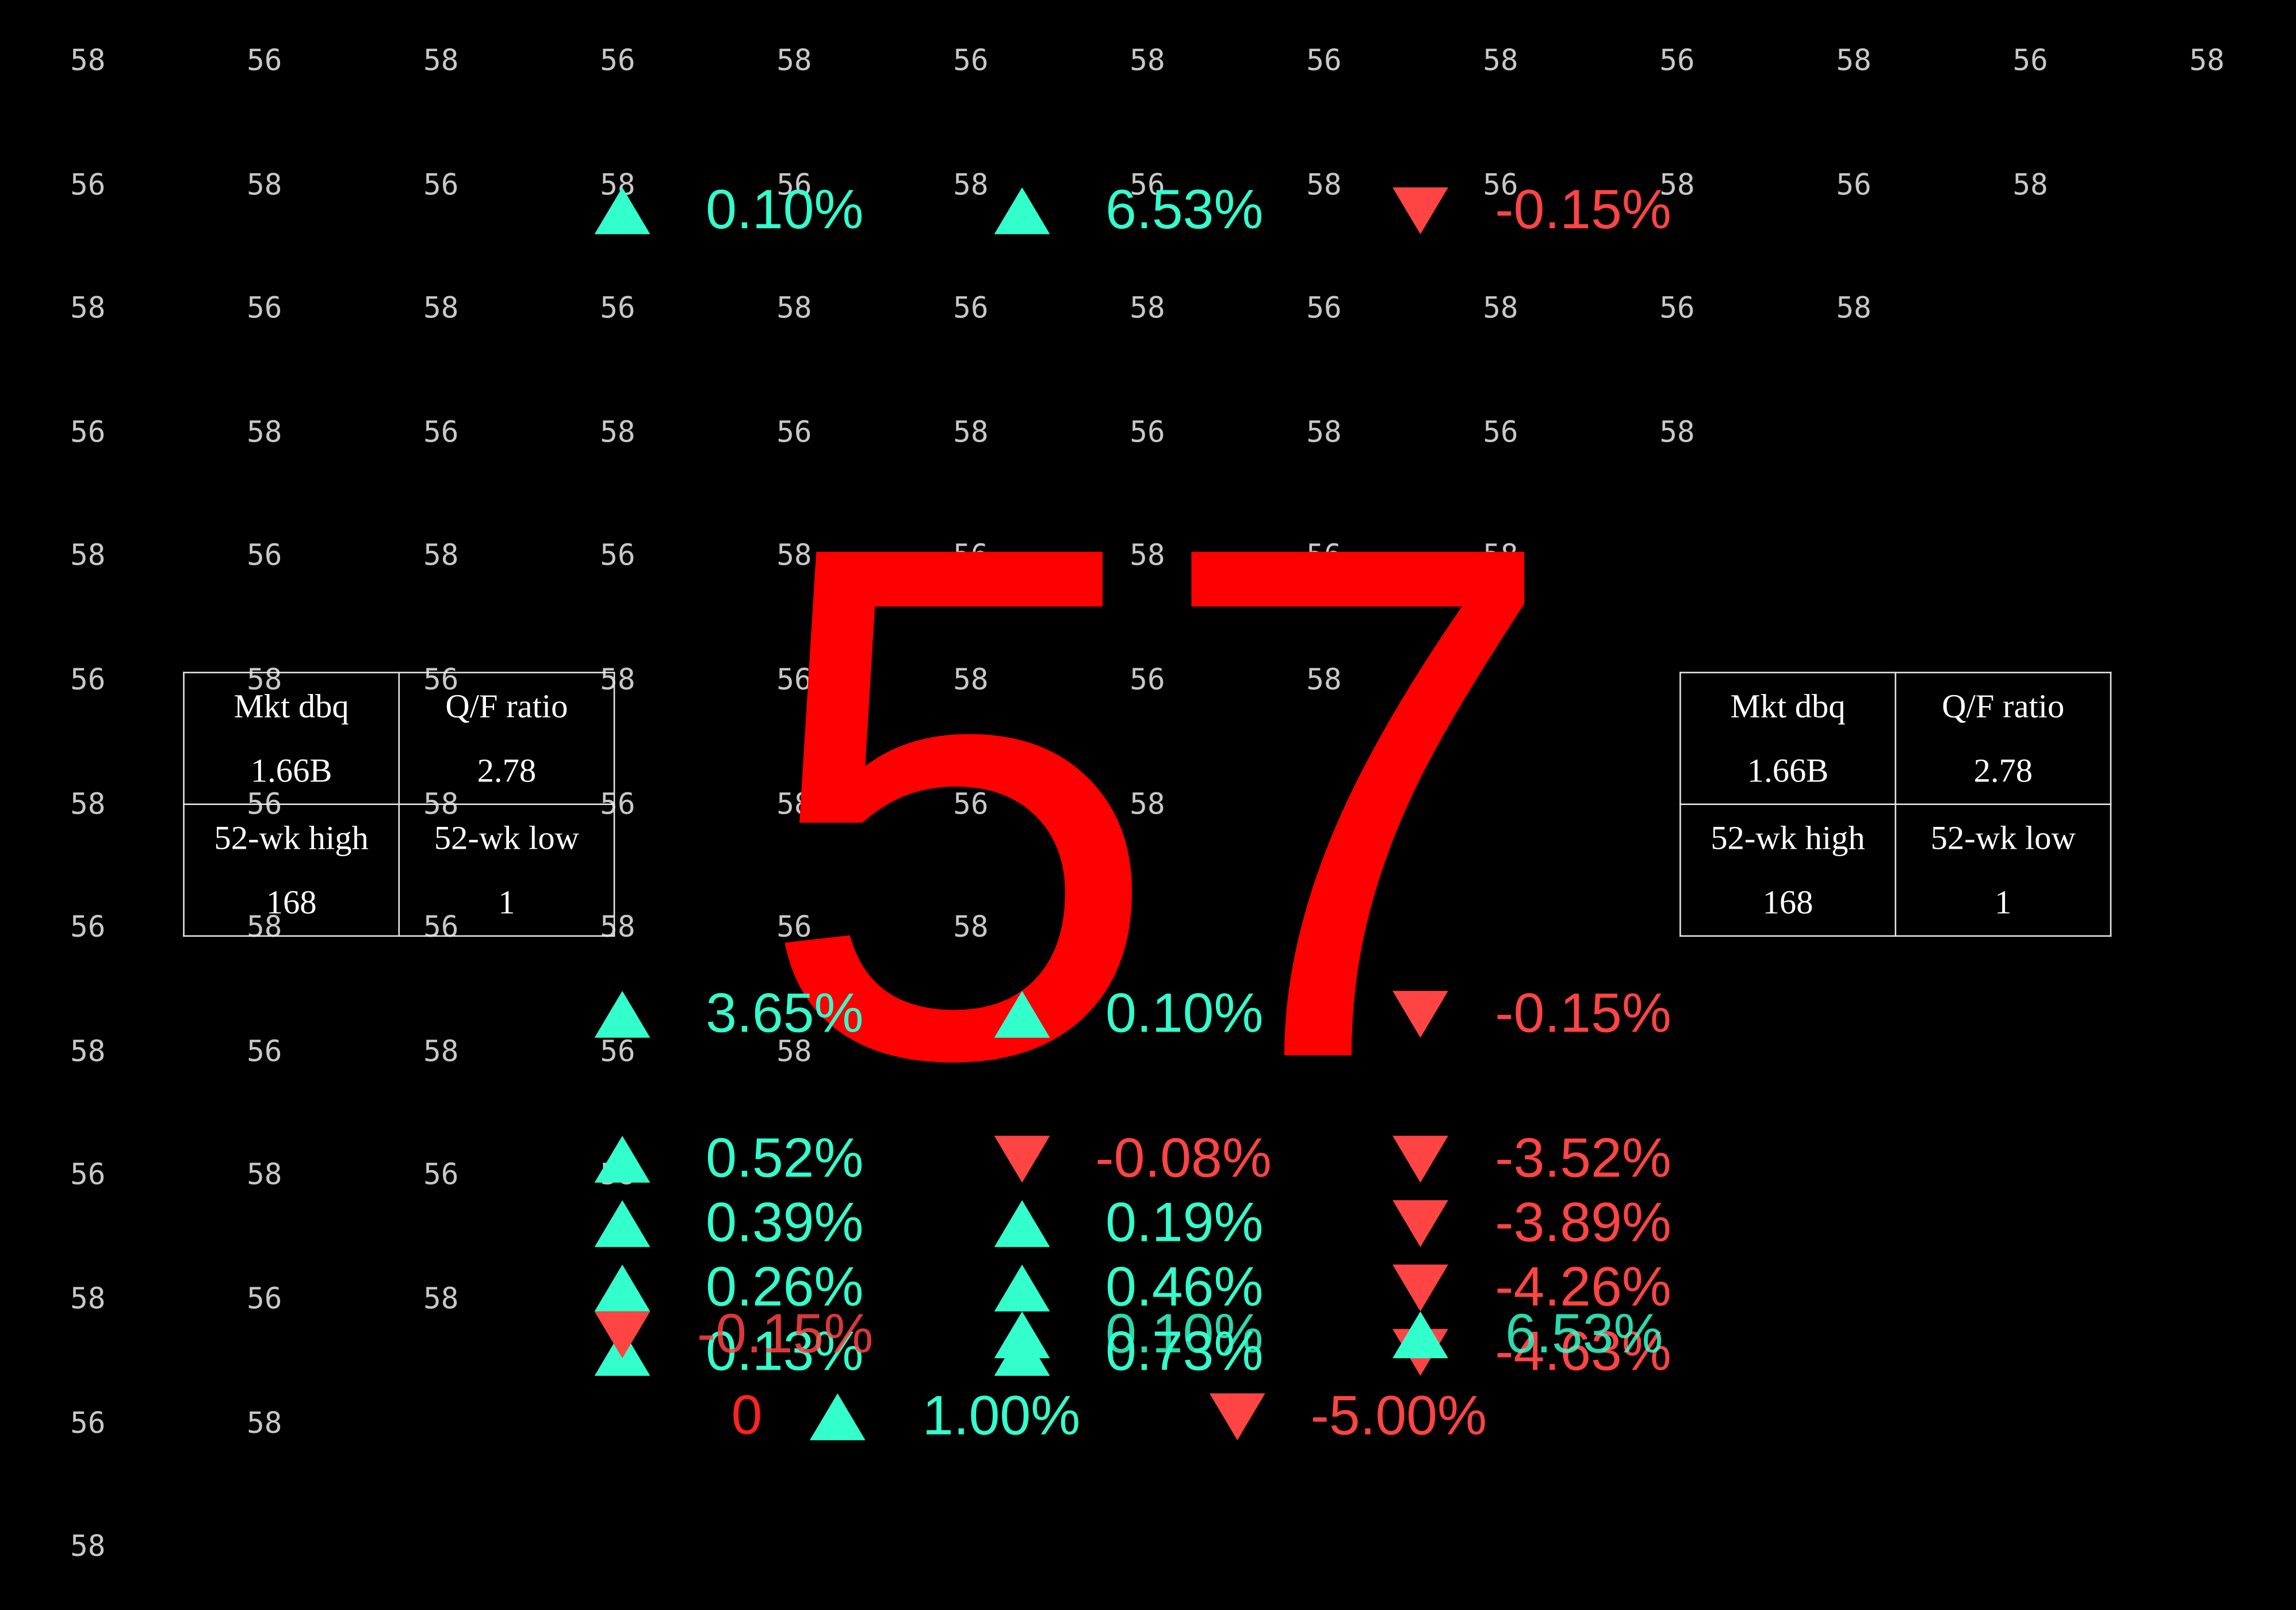 Image resolution: width=2296 pixels, height=1610 pixels. I want to click on percent-change: 0.19%, so click(1184, 1224).